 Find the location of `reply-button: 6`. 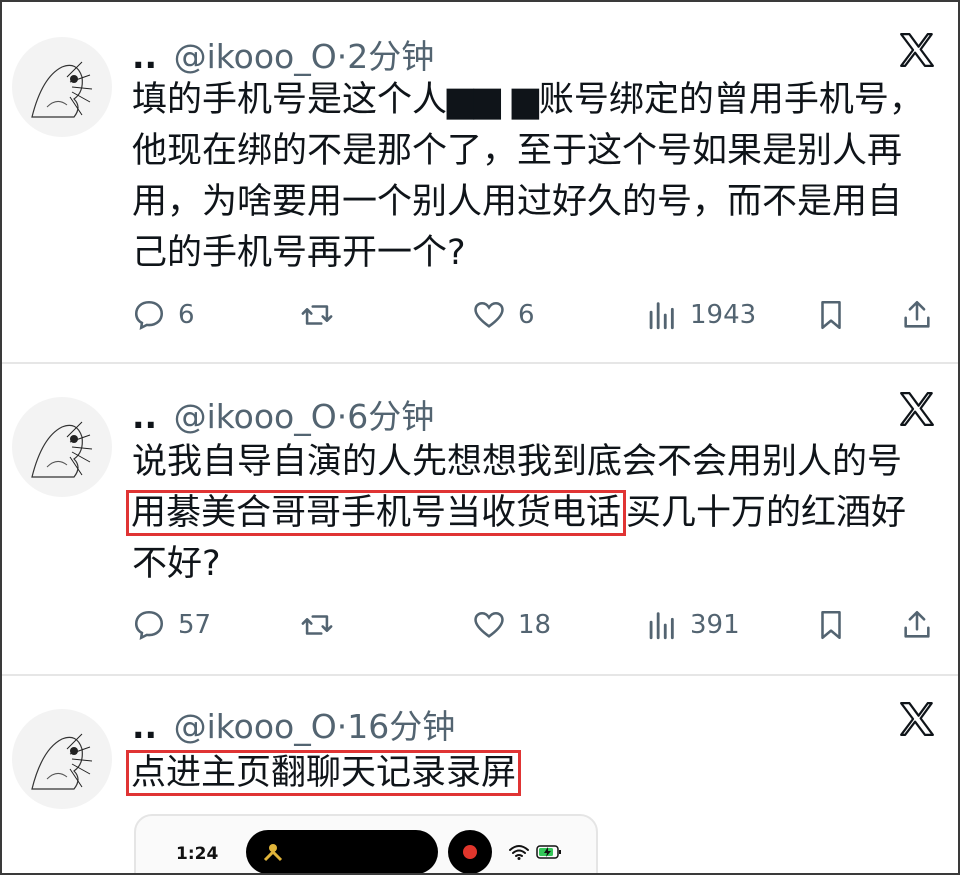

reply-button: 6 is located at coordinates (163, 315).